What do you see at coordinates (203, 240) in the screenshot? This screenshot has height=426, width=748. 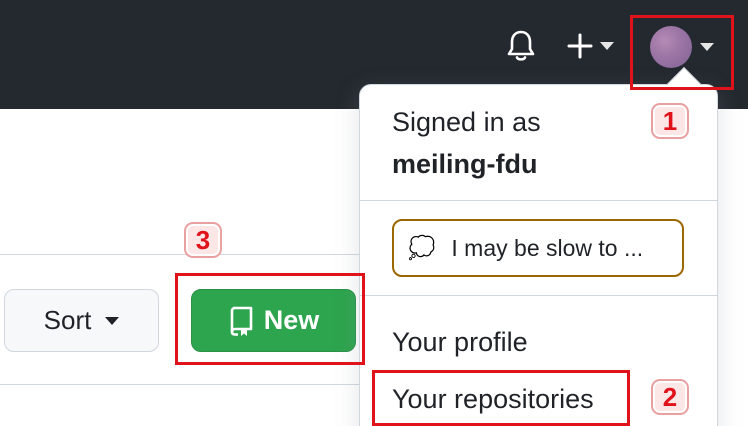 I see `step-badge-3: 3` at bounding box center [203, 240].